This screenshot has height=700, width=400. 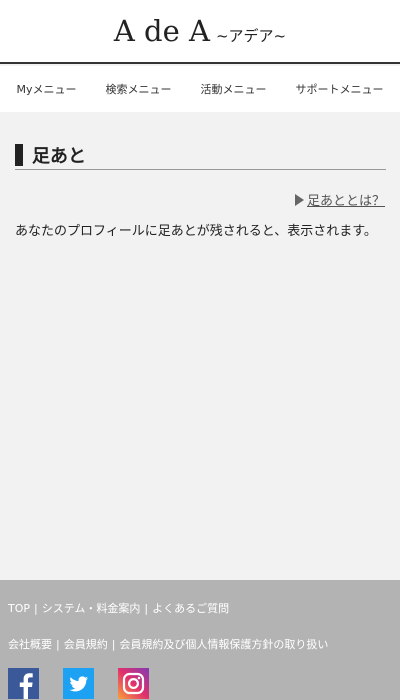 I want to click on footer-link-system-pricing: システム・料金案内, so click(x=91, y=608).